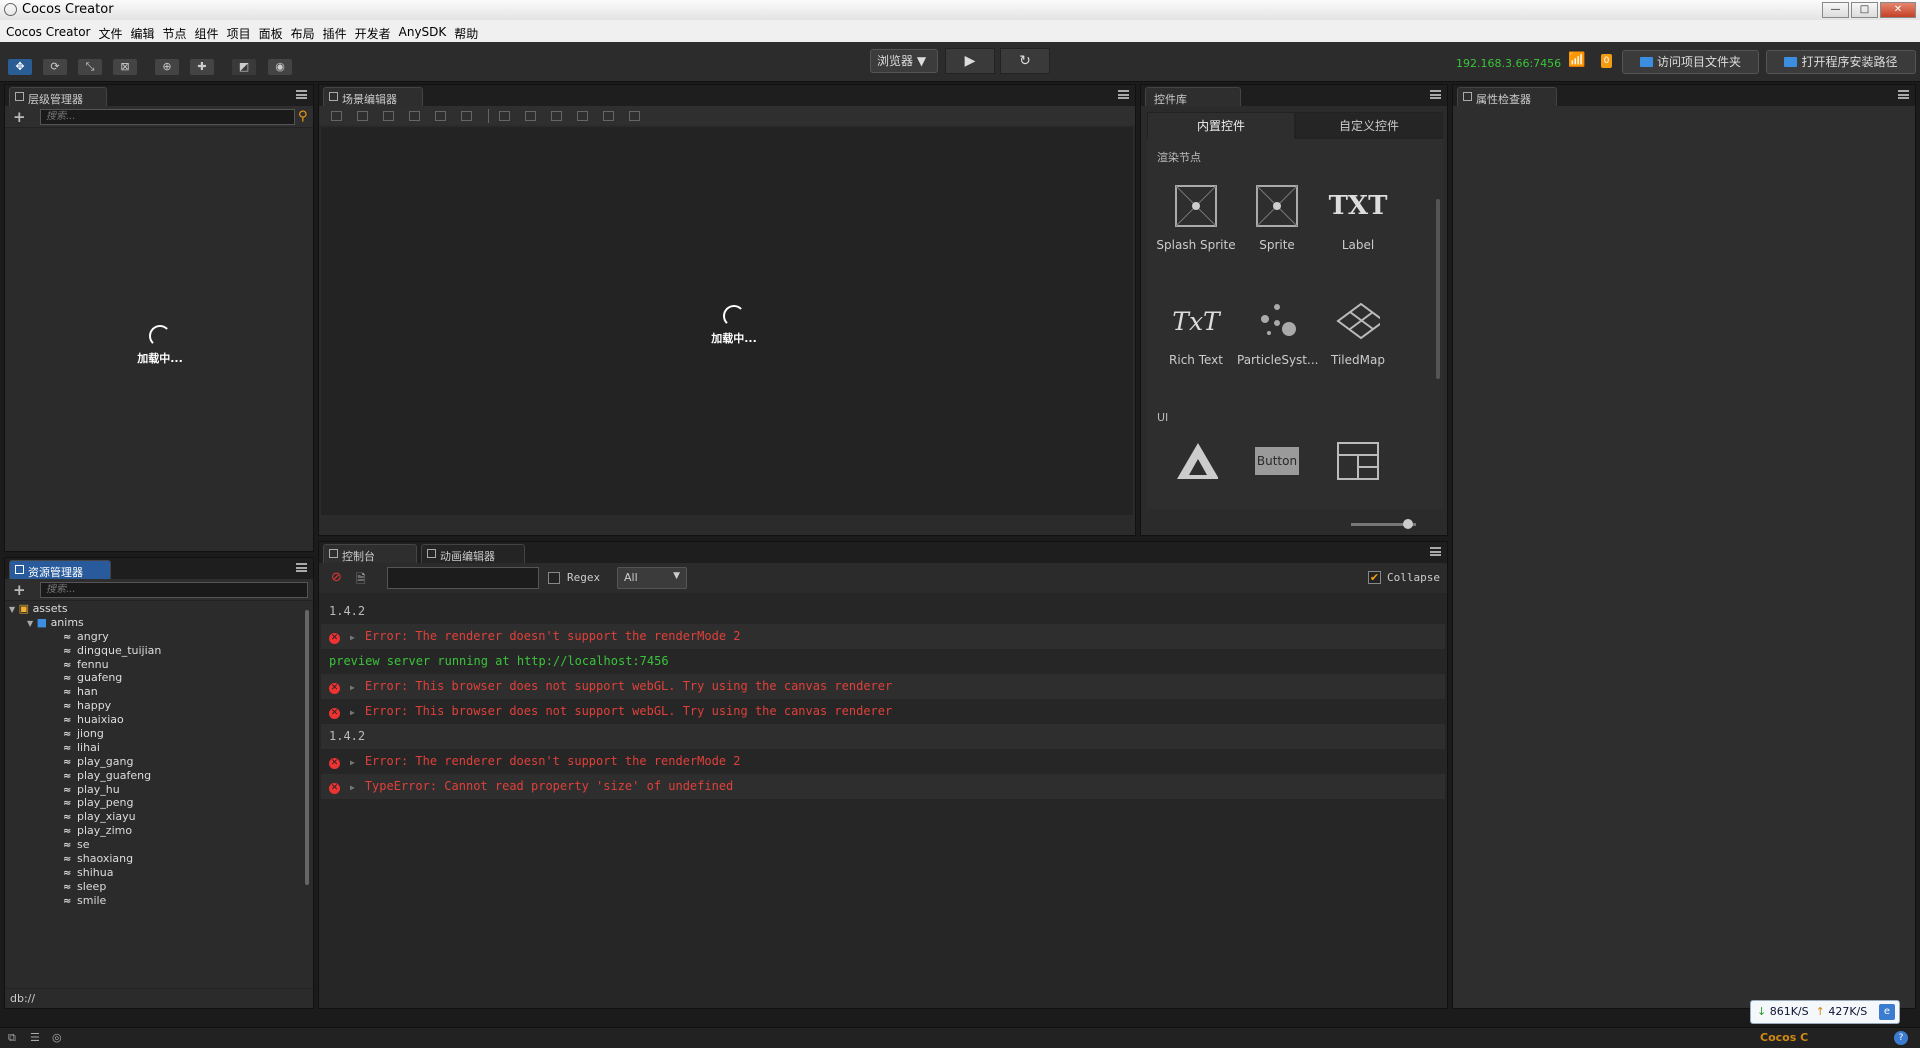 Image resolution: width=1920 pixels, height=1048 pixels. I want to click on tab-builtin-widgets: 内置控件, so click(1221, 125).